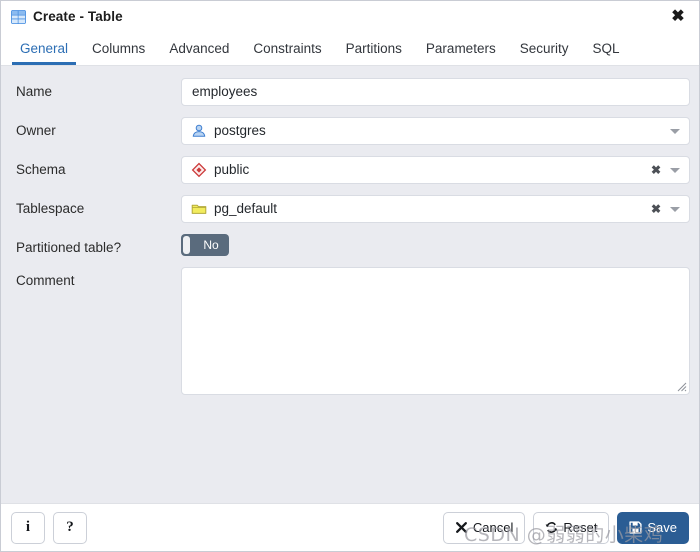  I want to click on label-name: Name, so click(34, 91).